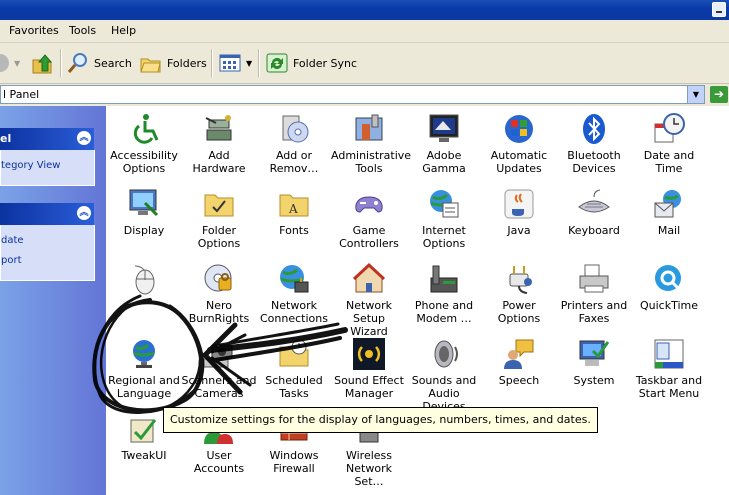 The image size is (729, 495). I want to click on back-arrow-icon, so click(4, 63).